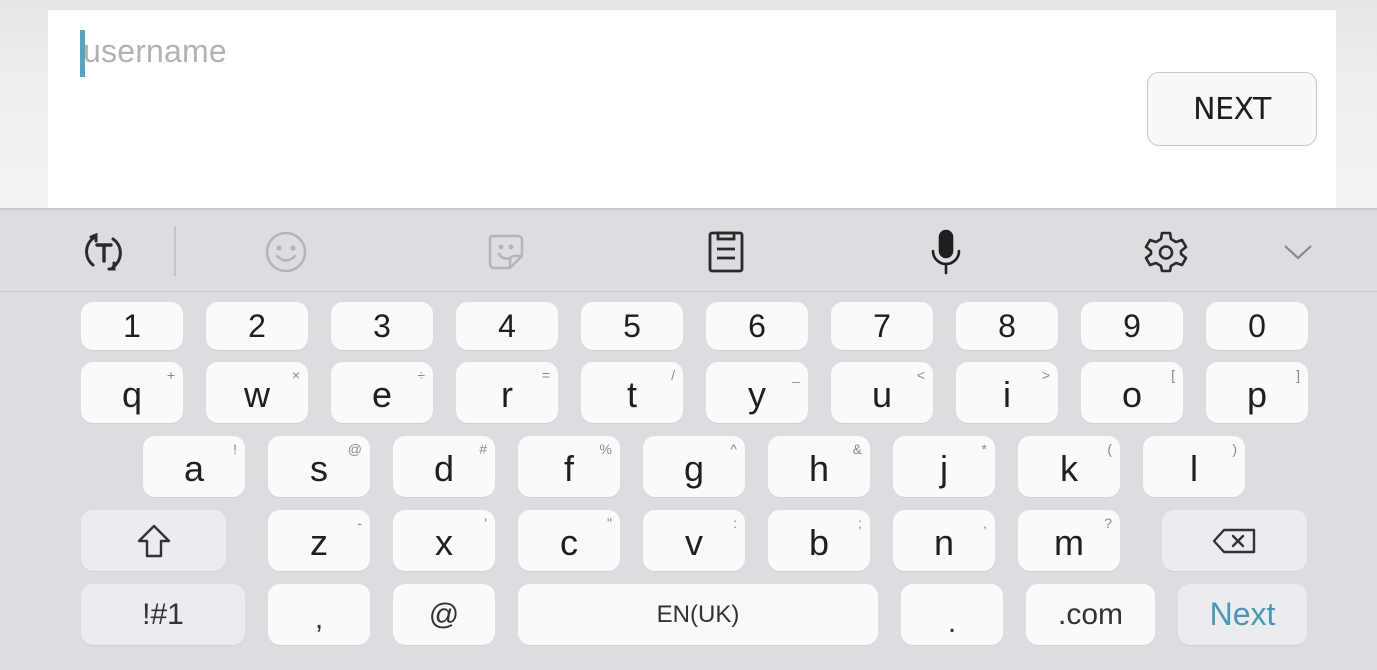 The width and height of the screenshot is (1377, 670). What do you see at coordinates (485, 523) in the screenshot?
I see `key-alt-label: '` at bounding box center [485, 523].